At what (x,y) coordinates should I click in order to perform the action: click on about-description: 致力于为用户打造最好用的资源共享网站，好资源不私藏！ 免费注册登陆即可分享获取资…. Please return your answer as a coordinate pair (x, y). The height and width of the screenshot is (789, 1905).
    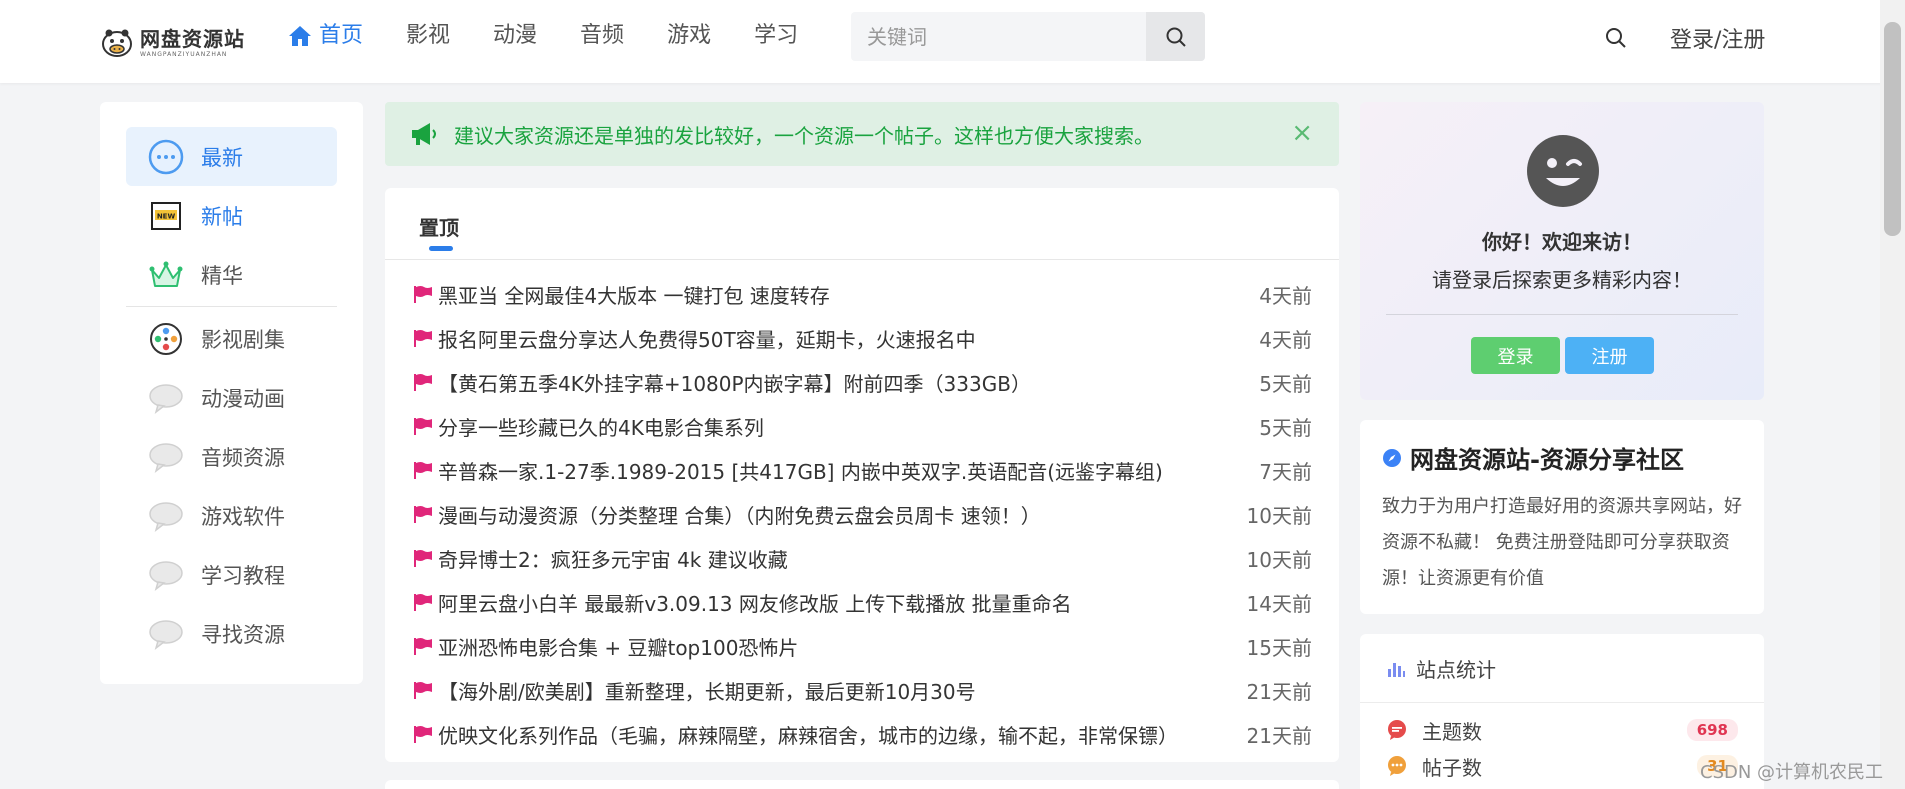
    Looking at the image, I should click on (1562, 542).